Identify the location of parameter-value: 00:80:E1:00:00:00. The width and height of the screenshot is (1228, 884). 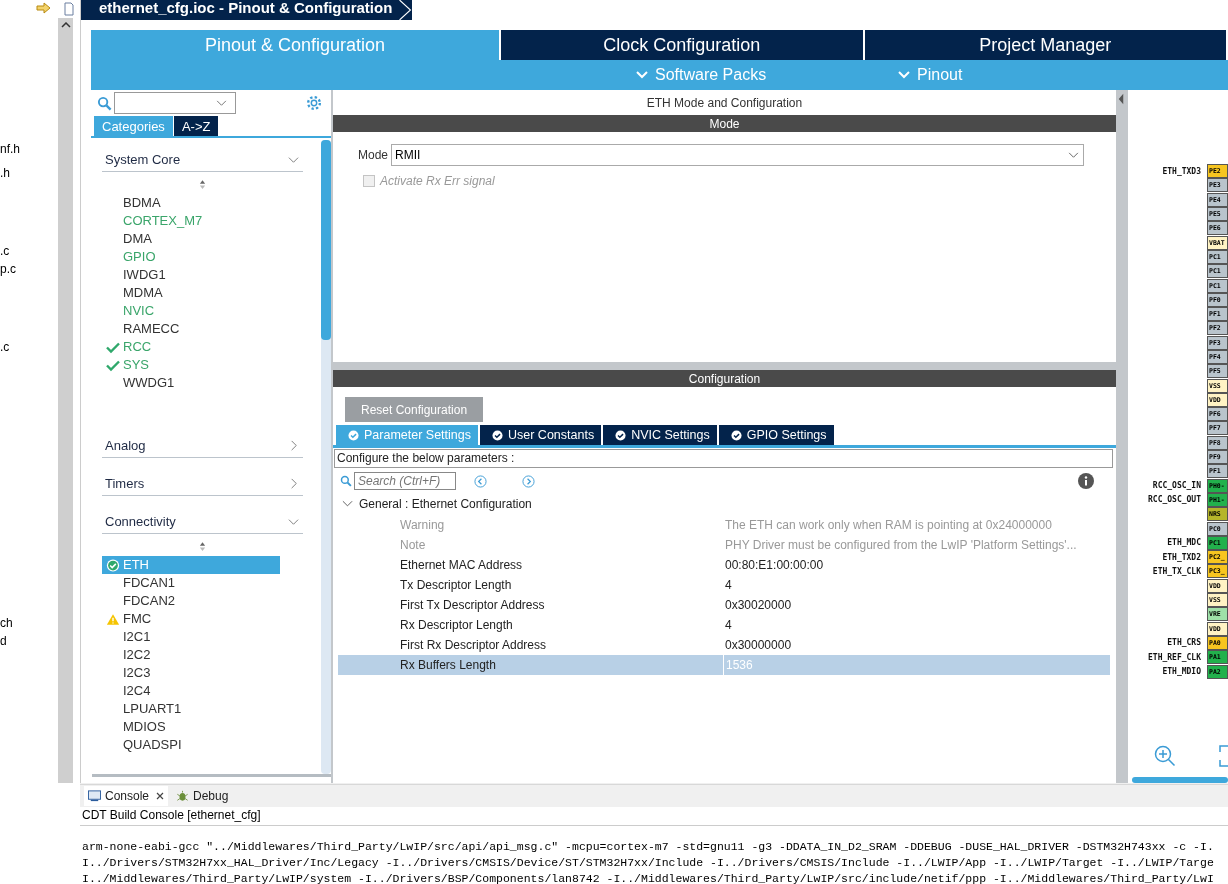
(774, 565).